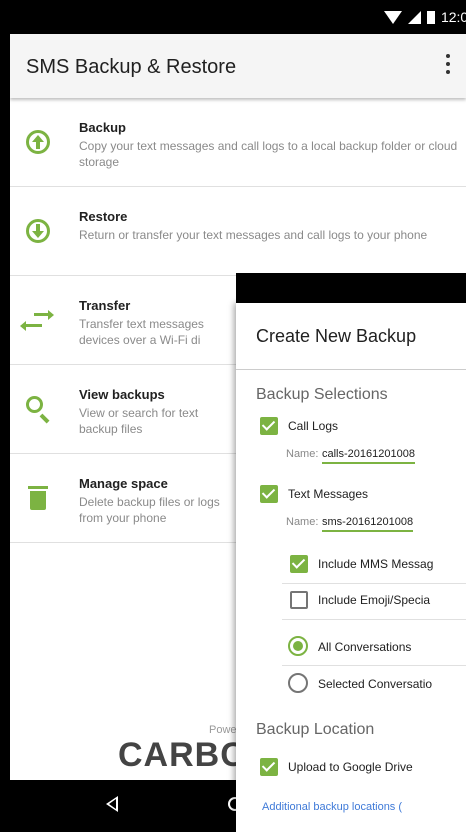 The width and height of the screenshot is (466, 832). What do you see at coordinates (103, 216) in the screenshot?
I see `item-title: Restore` at bounding box center [103, 216].